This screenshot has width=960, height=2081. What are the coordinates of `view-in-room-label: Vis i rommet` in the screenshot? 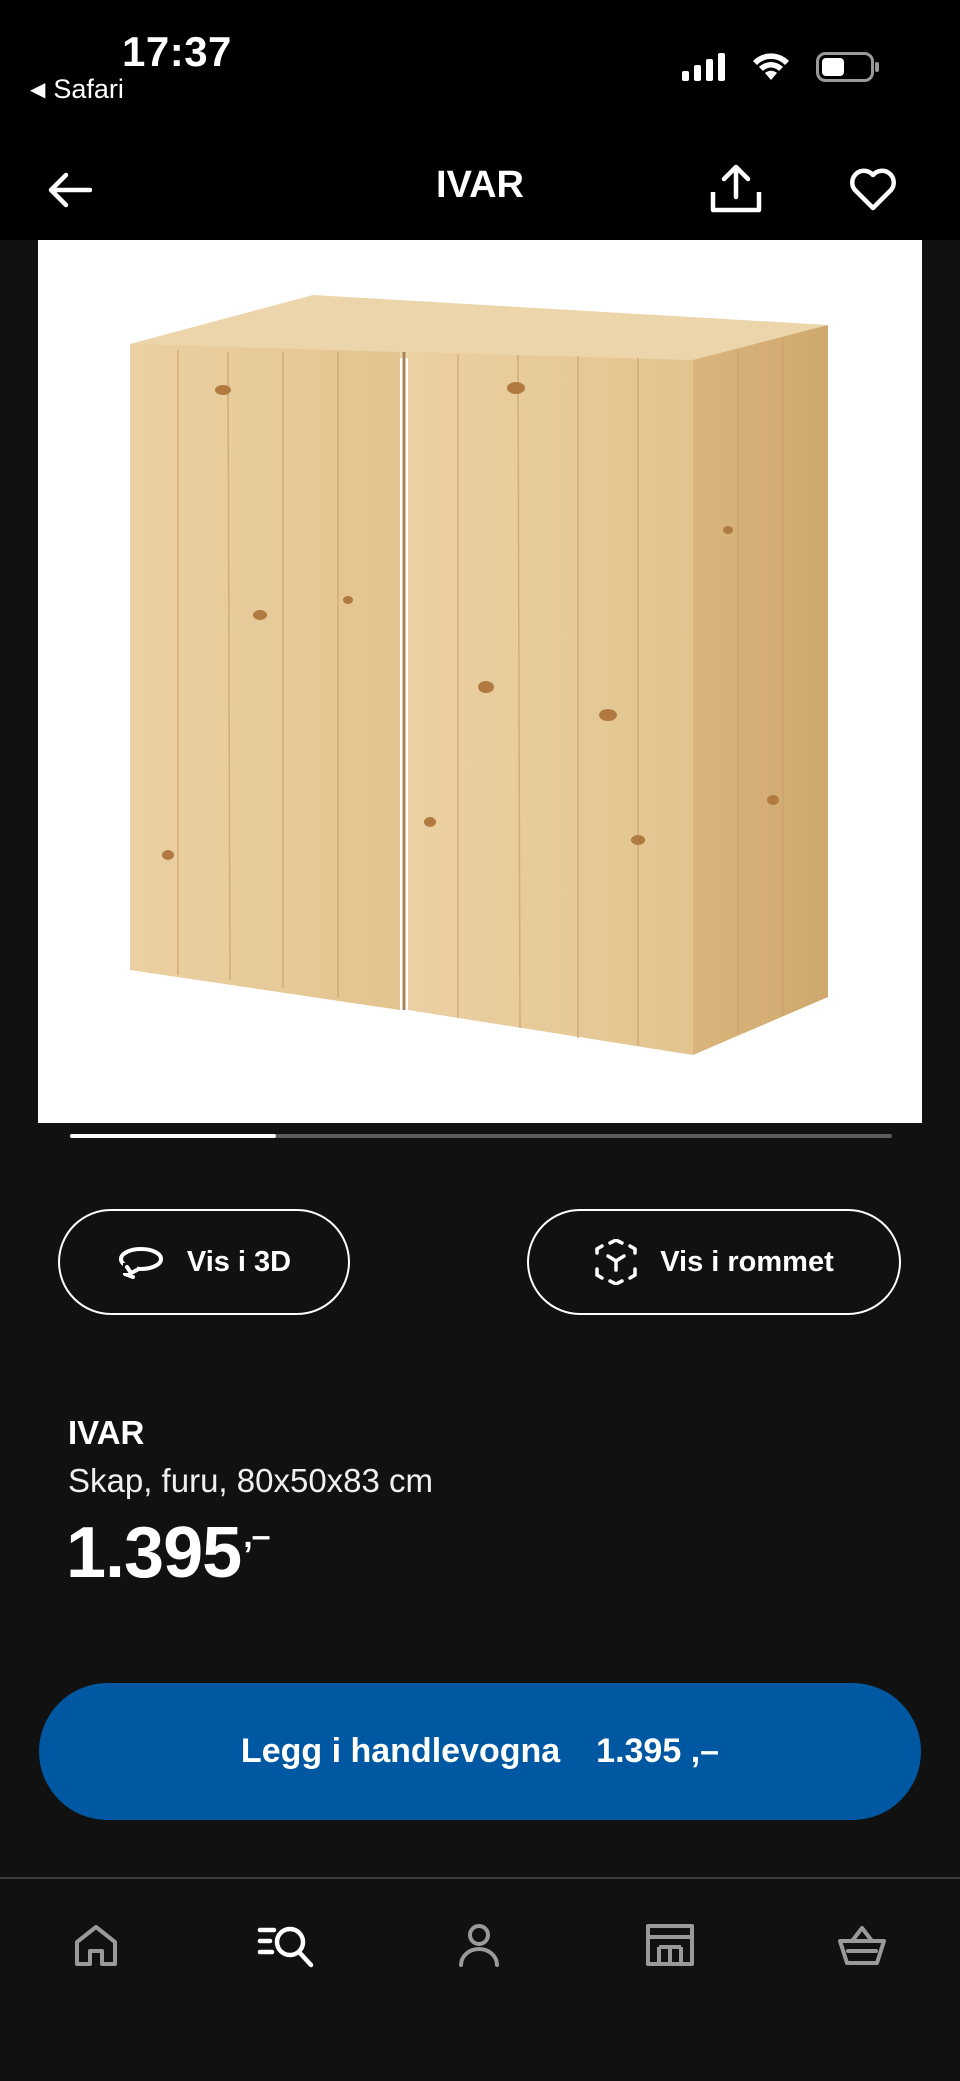 It's located at (747, 1261).